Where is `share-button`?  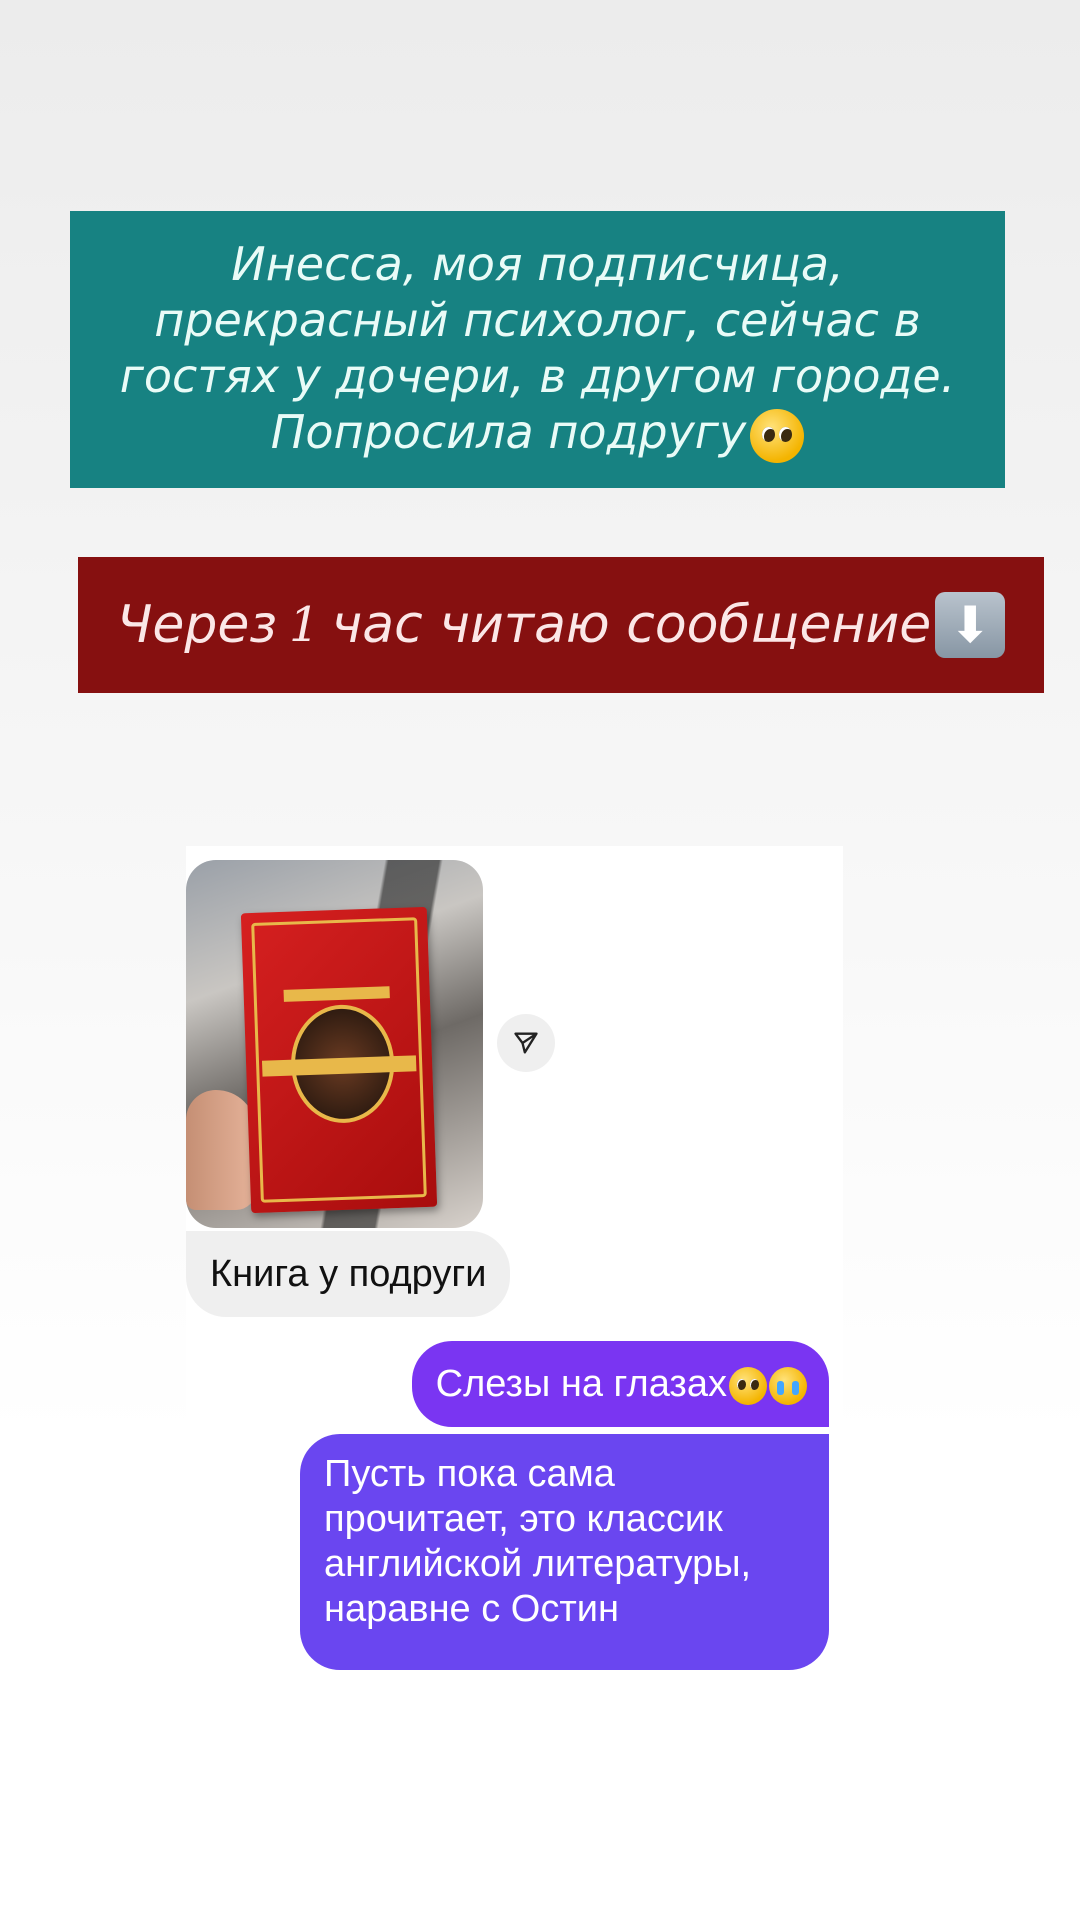
share-button is located at coordinates (526, 1043).